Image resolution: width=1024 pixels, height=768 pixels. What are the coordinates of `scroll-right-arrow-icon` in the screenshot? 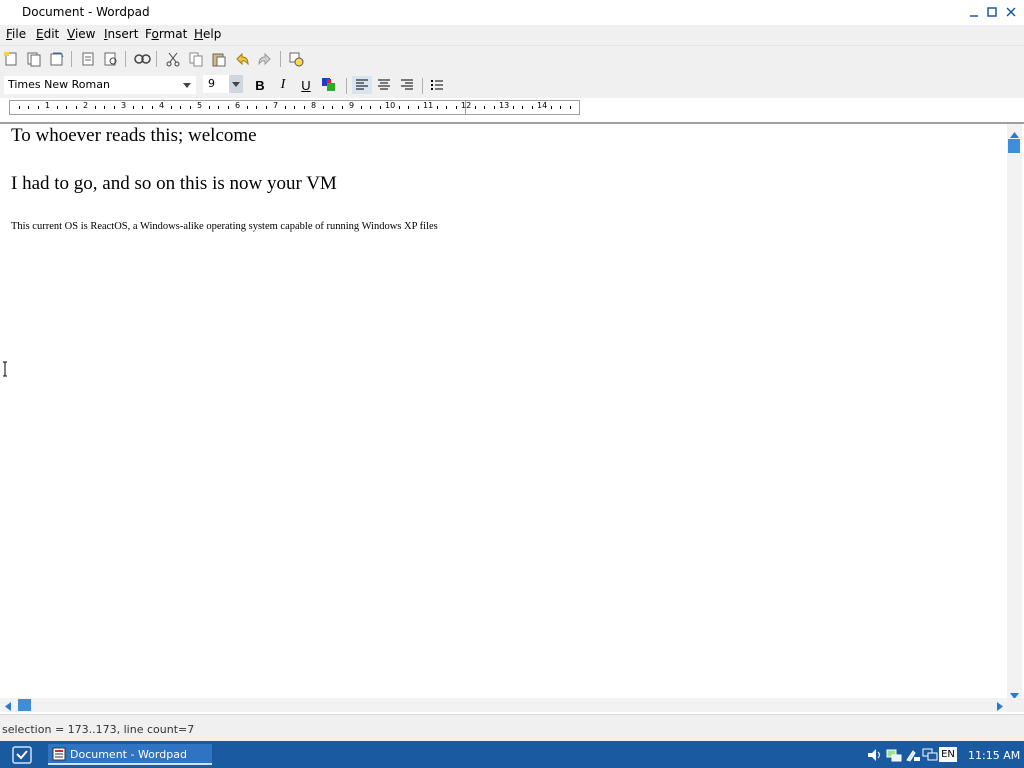 It's located at (1000, 707).